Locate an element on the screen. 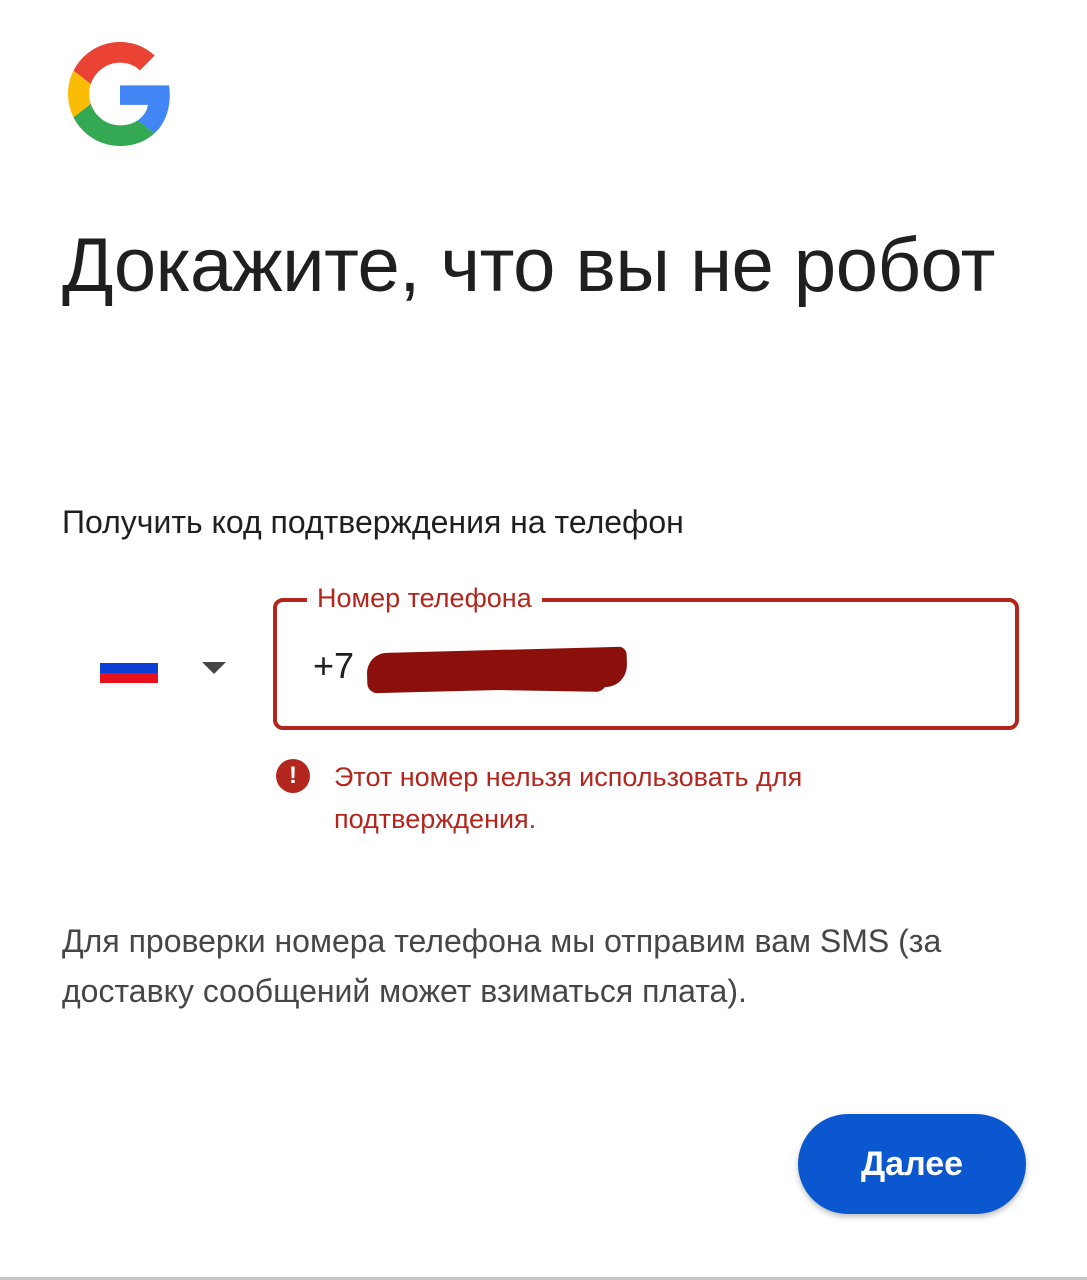 The width and height of the screenshot is (1087, 1280). russia-flag-icon is located at coordinates (129, 668).